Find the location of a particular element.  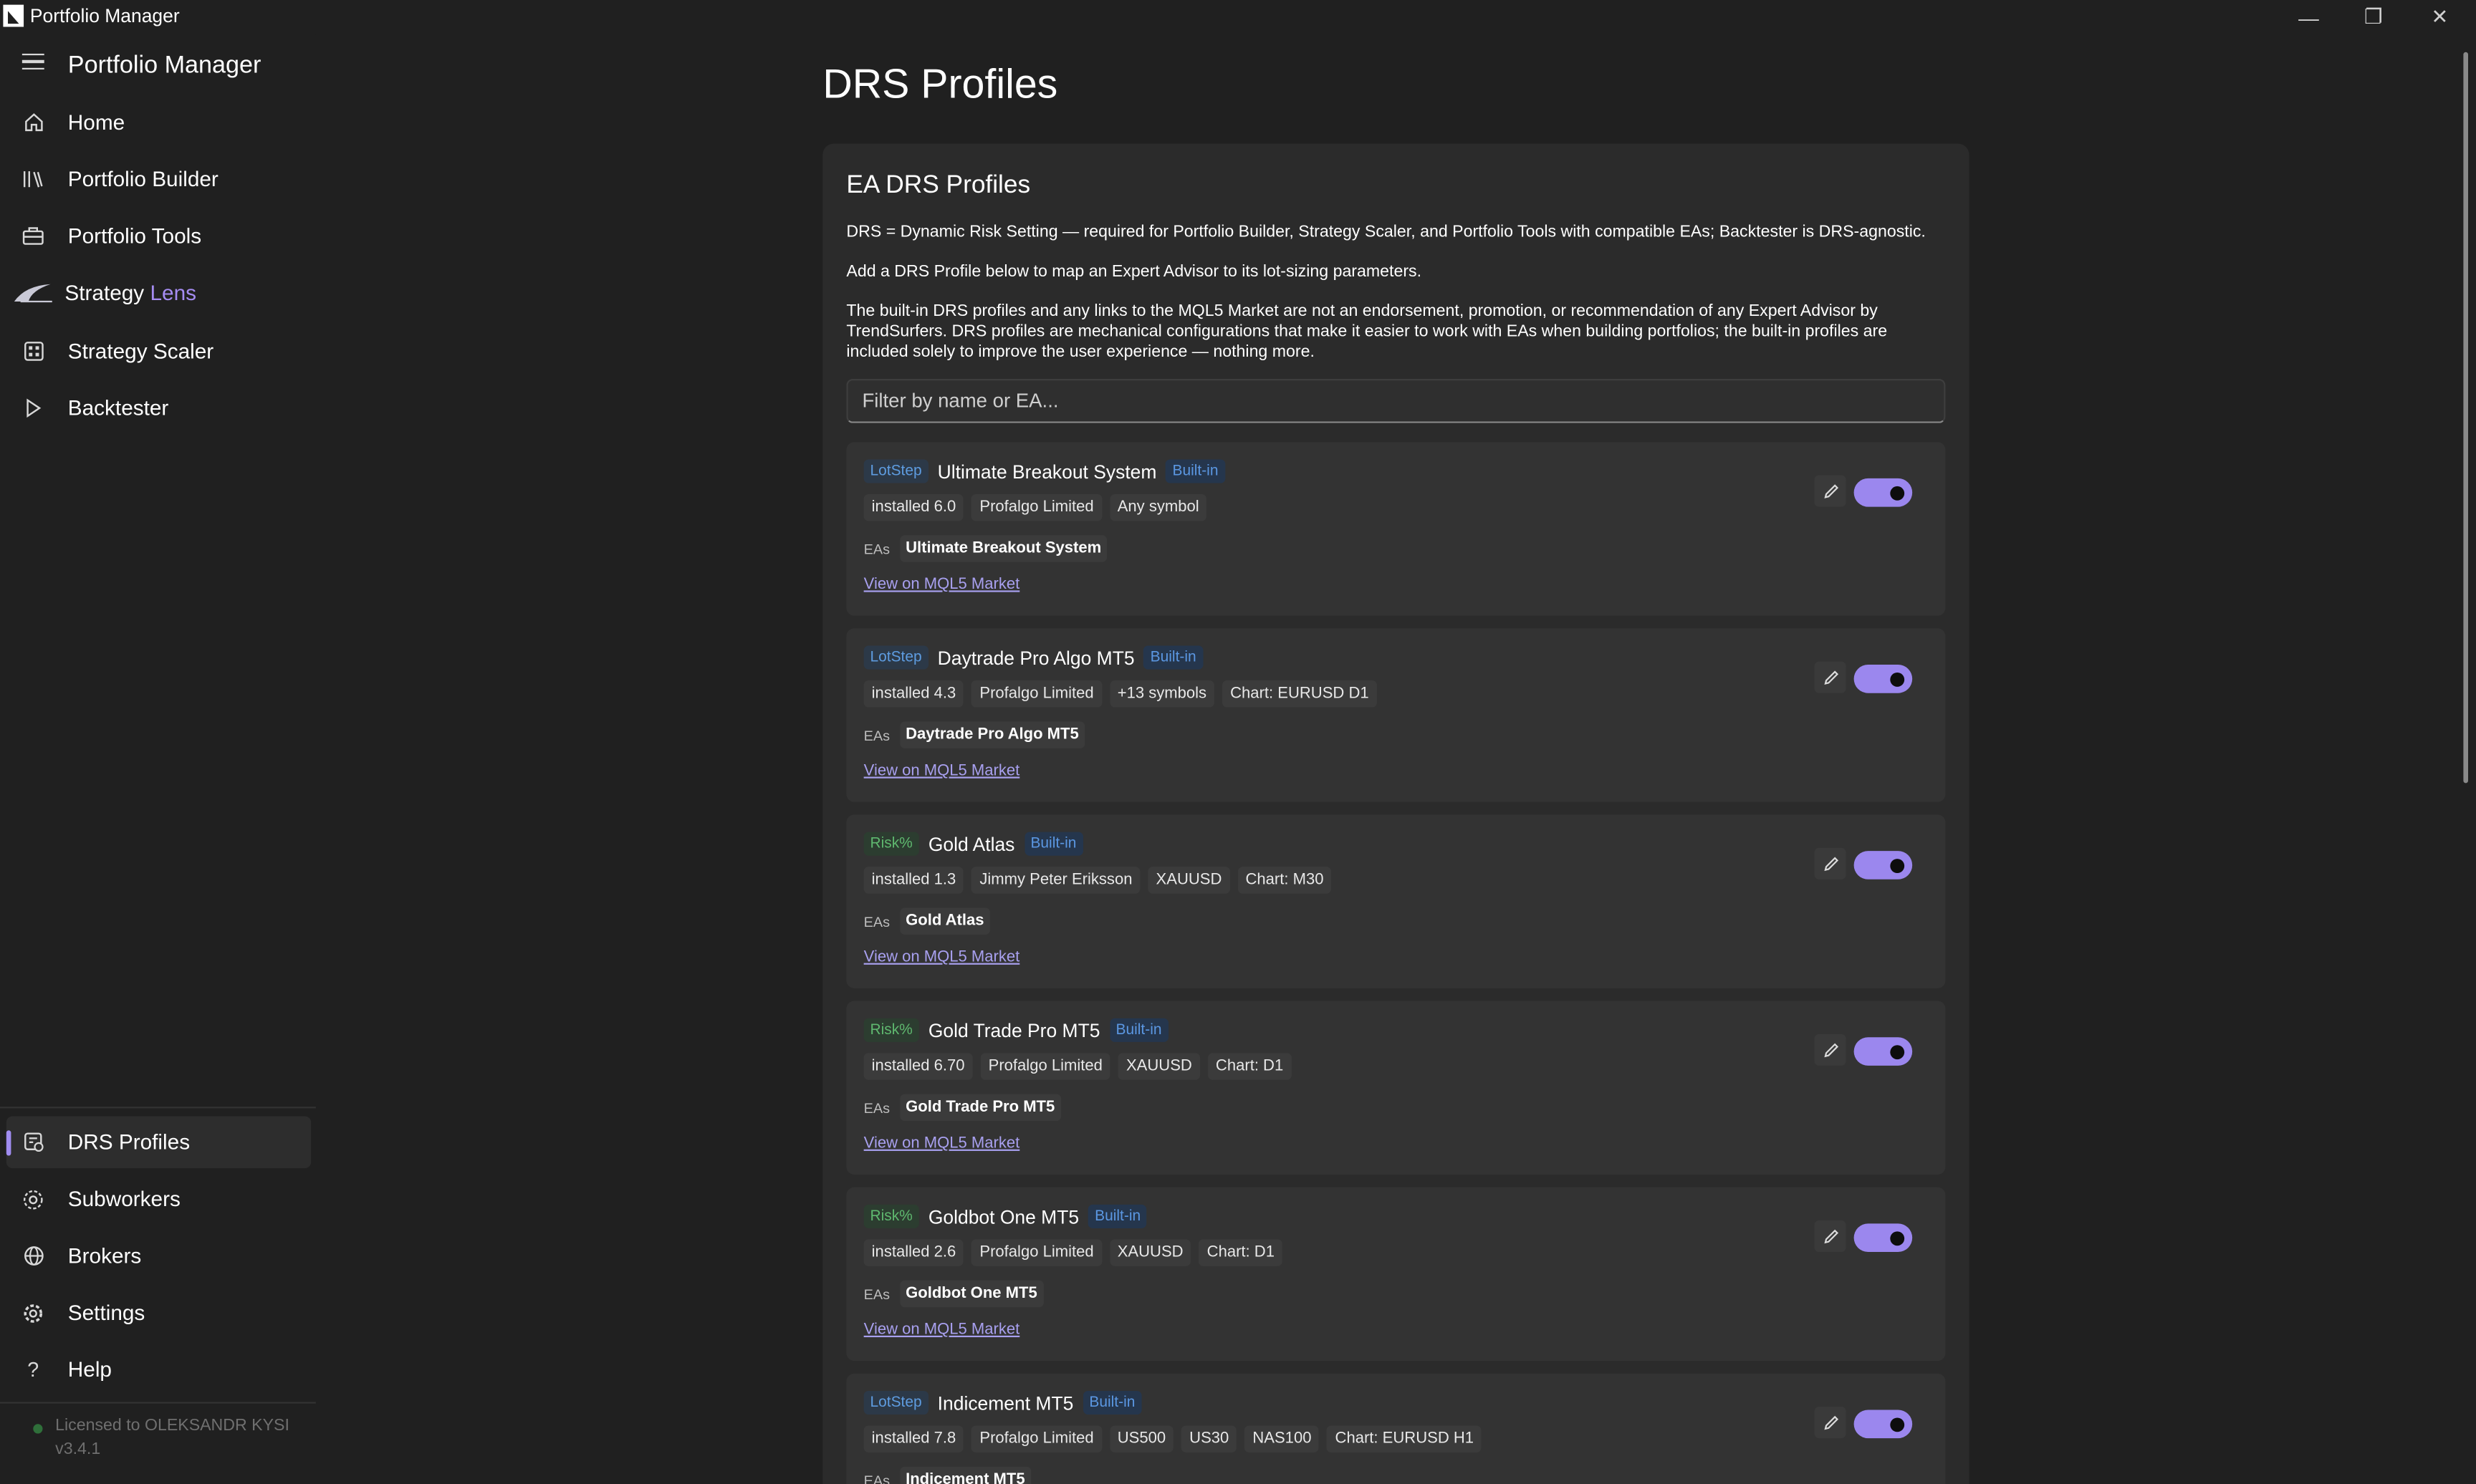

sidebar-item-label: Home is located at coordinates (96, 122).